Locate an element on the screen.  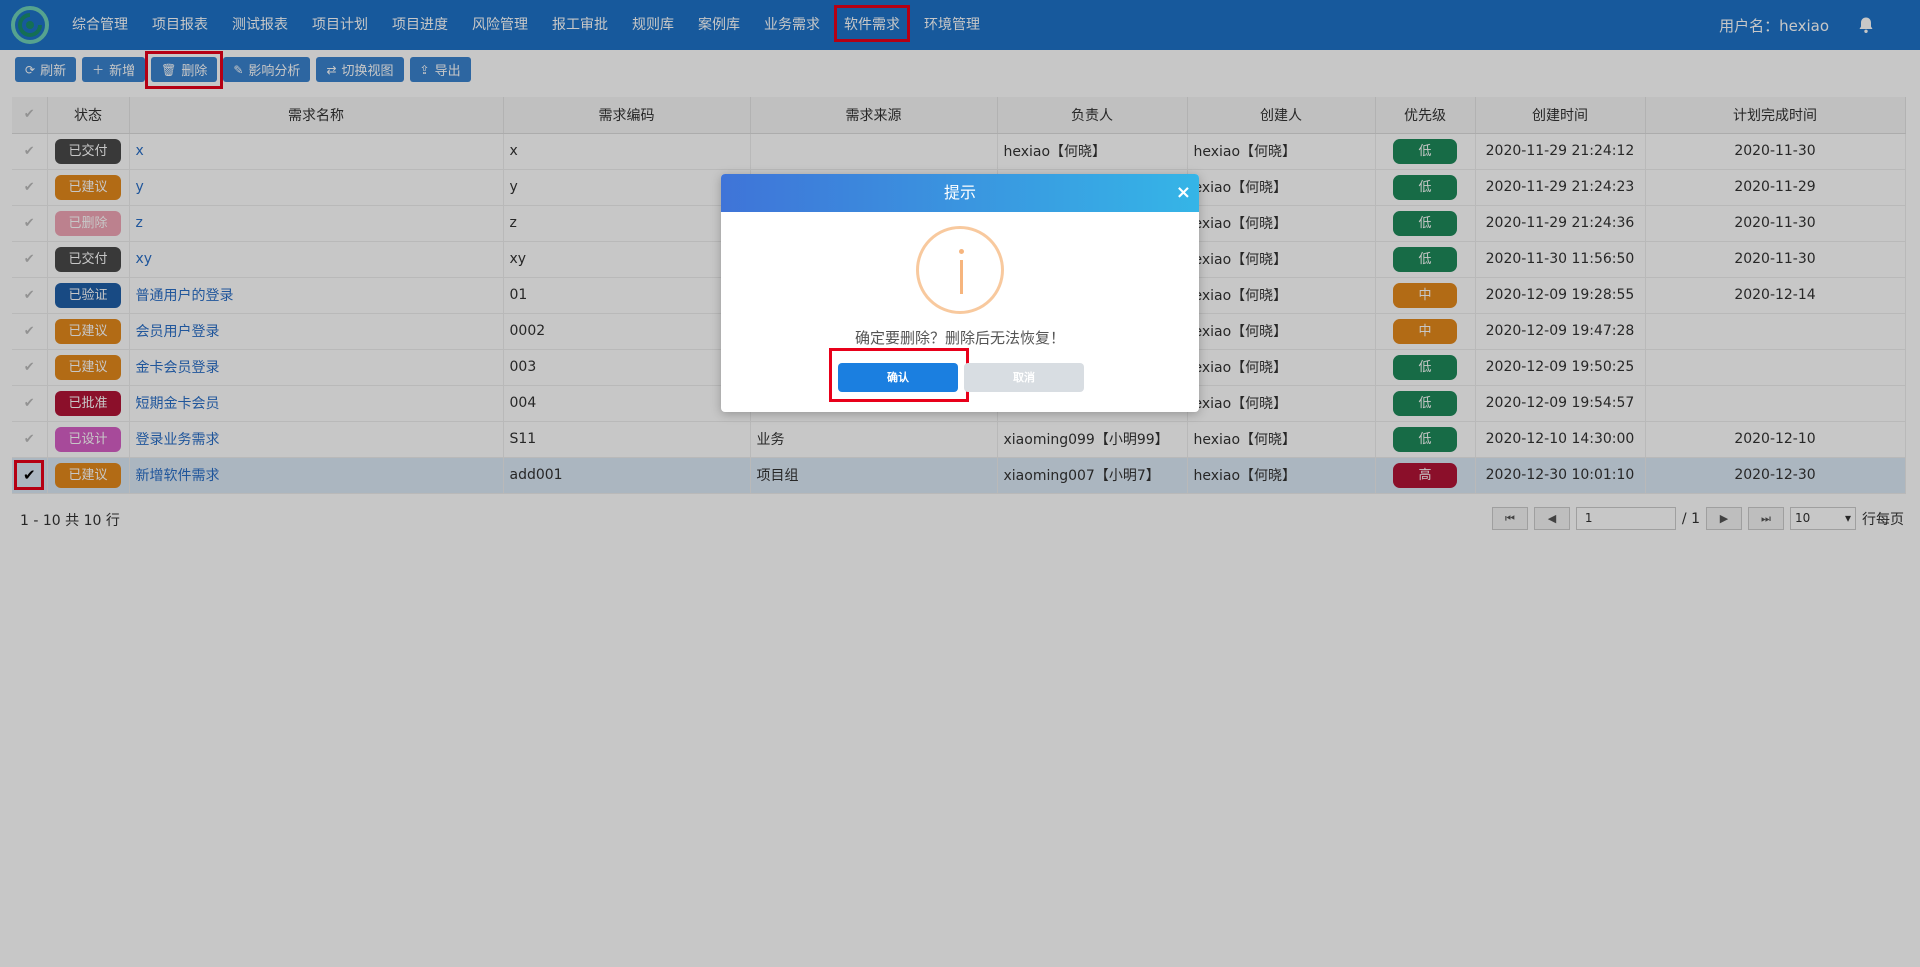
dialog-header: 提示 × is located at coordinates (960, 193).